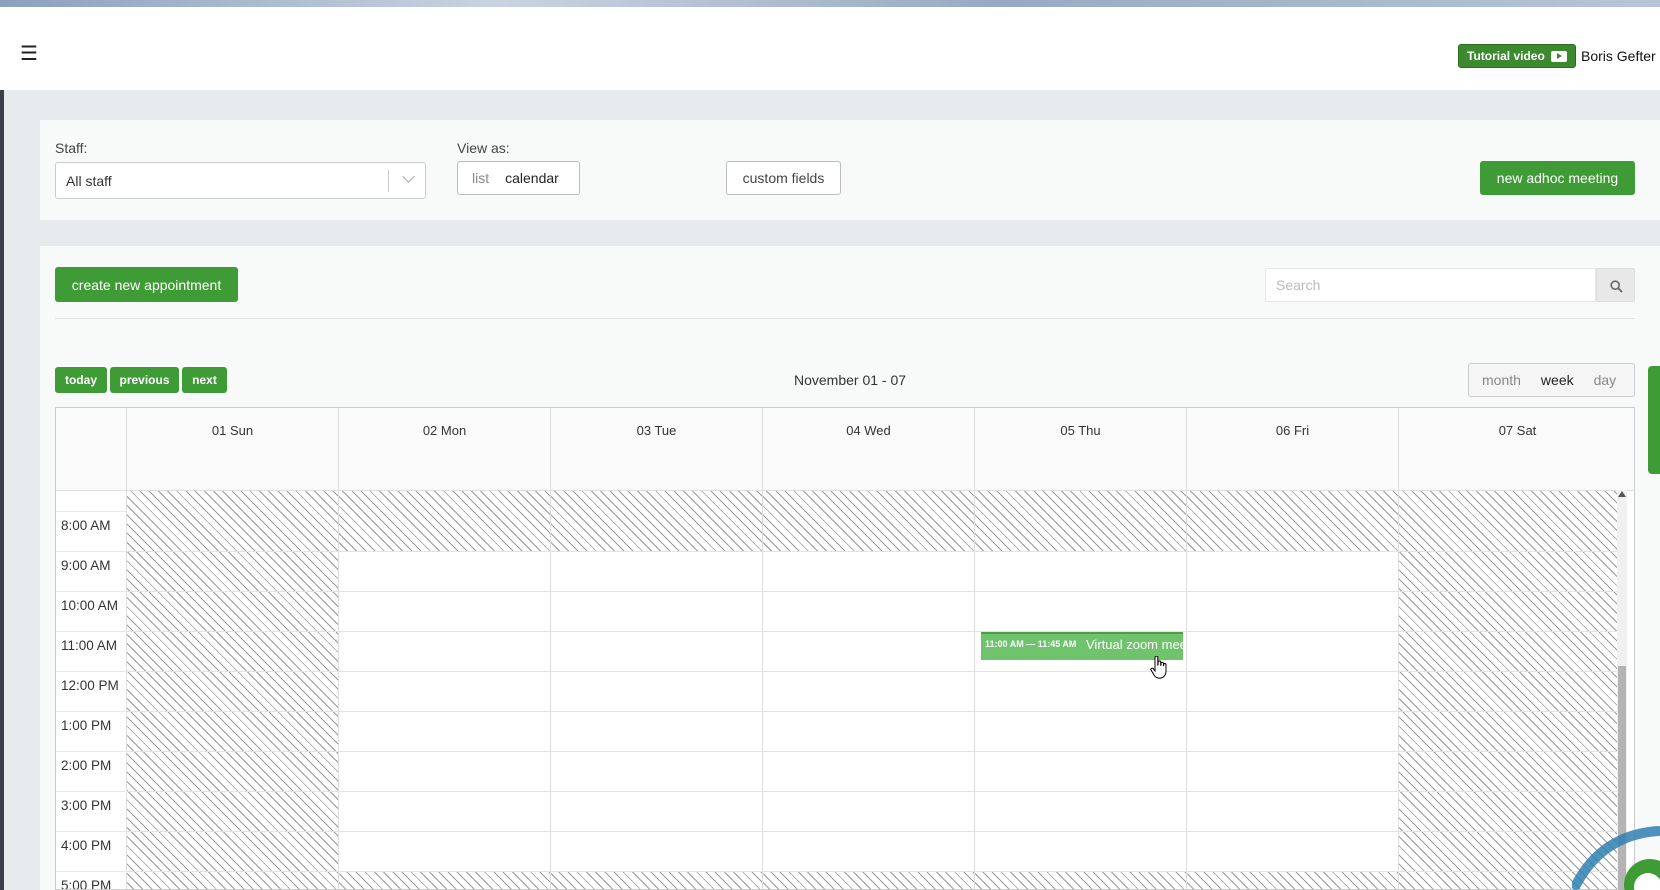 The width and height of the screenshot is (1660, 890). Describe the element at coordinates (91, 771) in the screenshot. I see `time-label: 2:00 PM` at that location.